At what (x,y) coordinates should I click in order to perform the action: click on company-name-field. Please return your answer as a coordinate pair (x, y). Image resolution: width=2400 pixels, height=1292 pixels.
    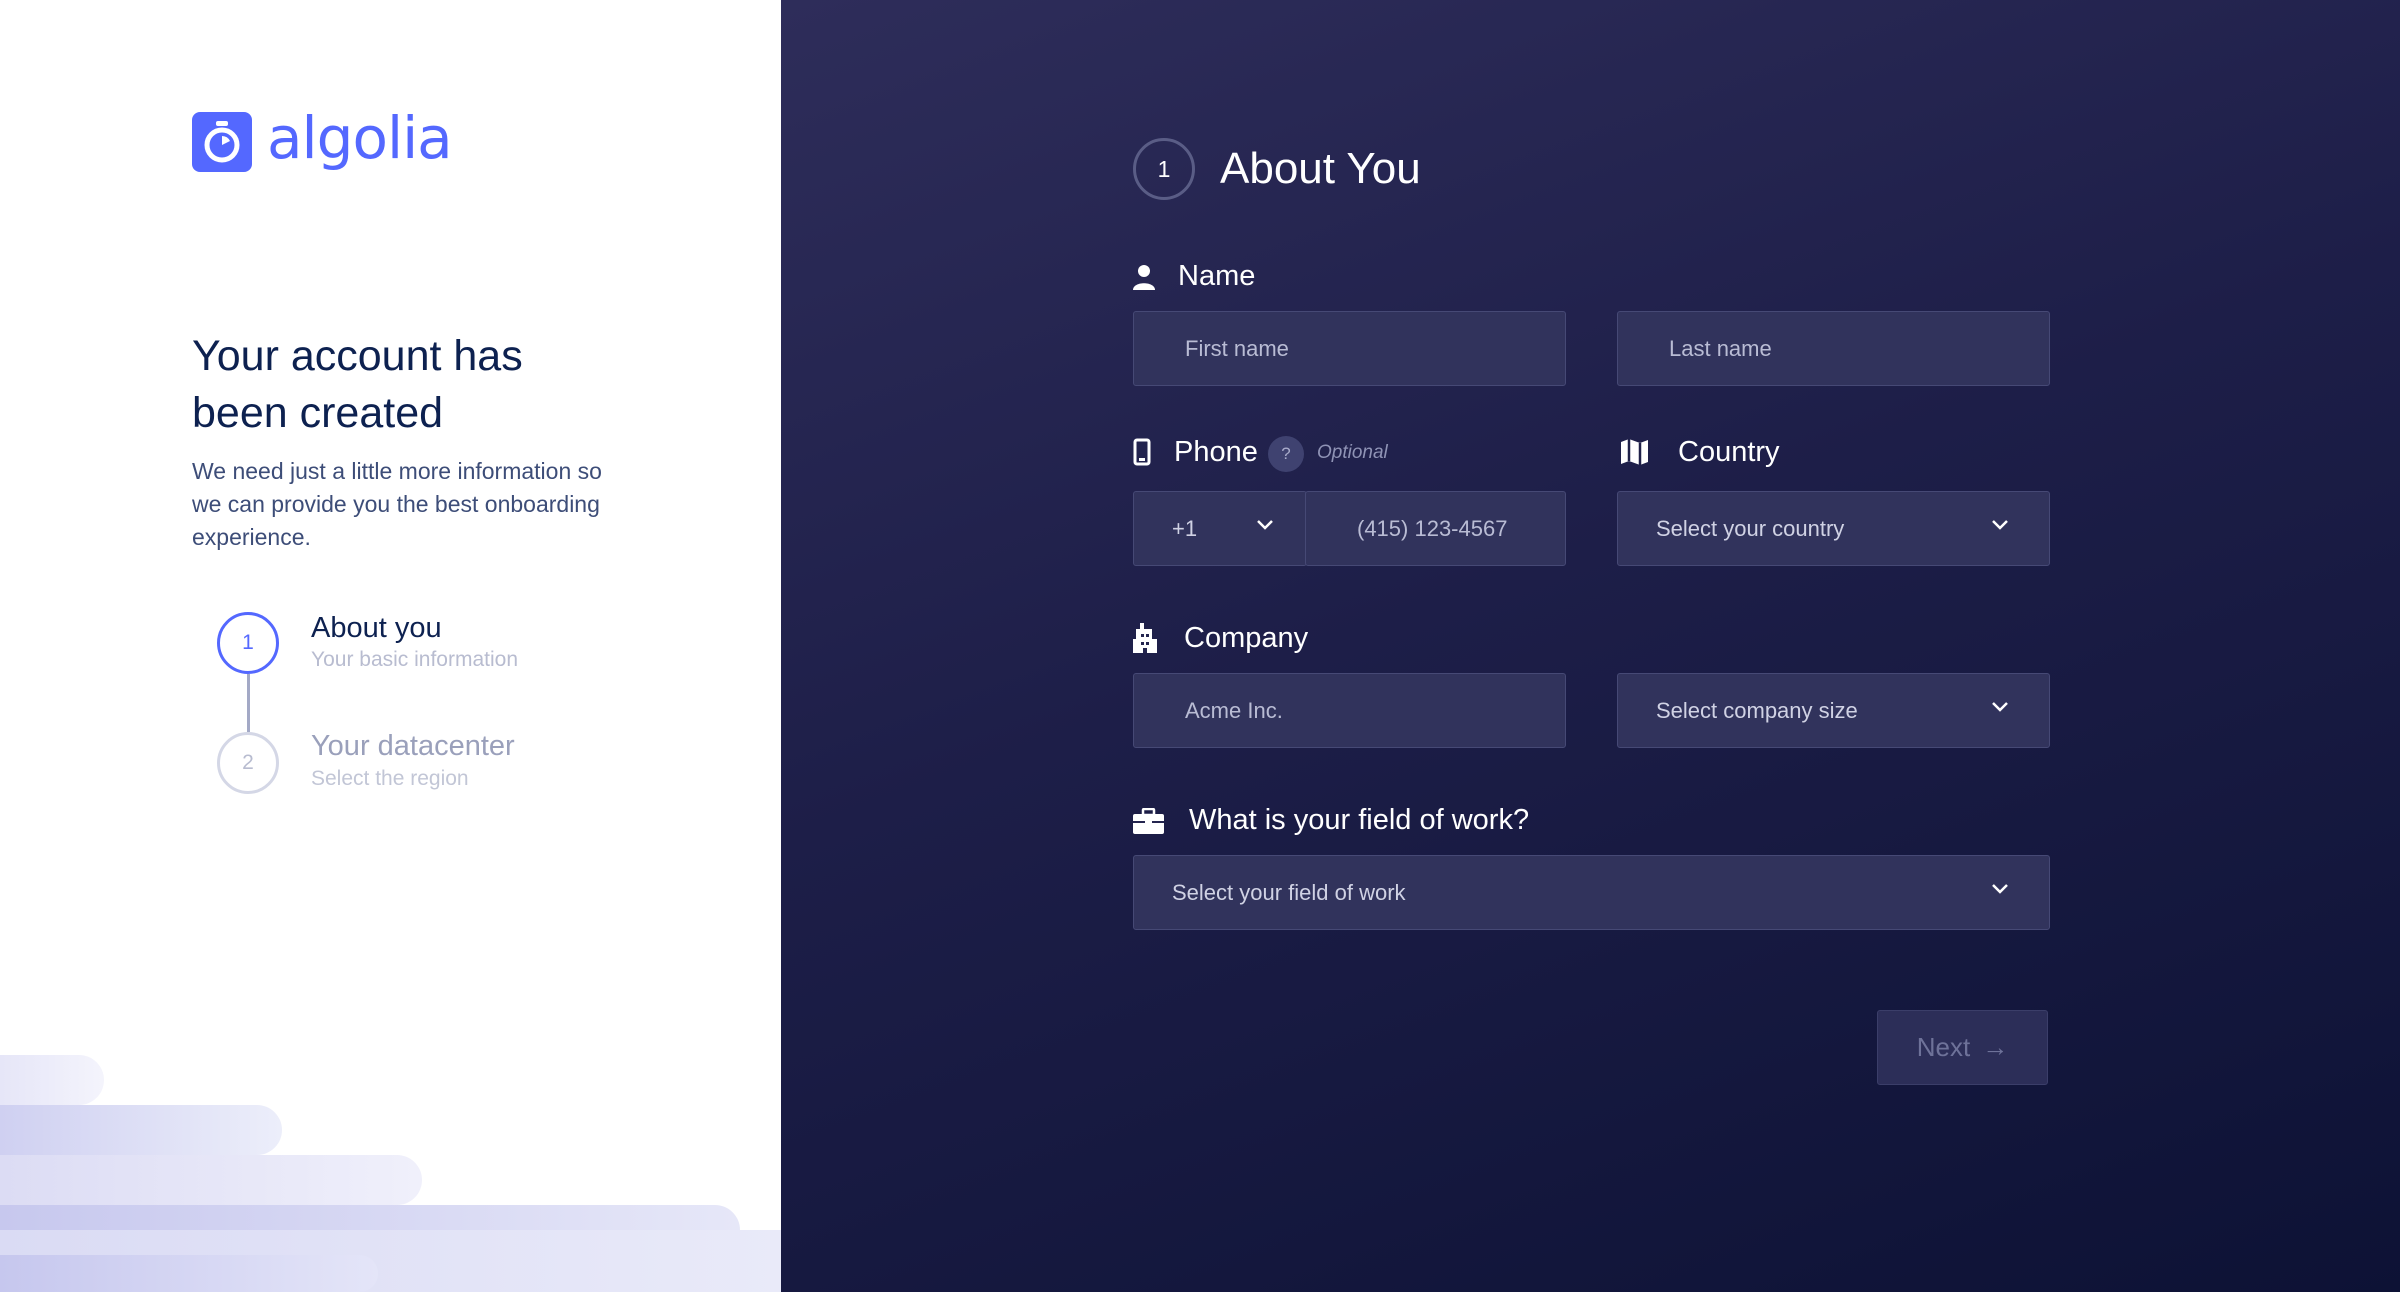
    Looking at the image, I should click on (1349, 710).